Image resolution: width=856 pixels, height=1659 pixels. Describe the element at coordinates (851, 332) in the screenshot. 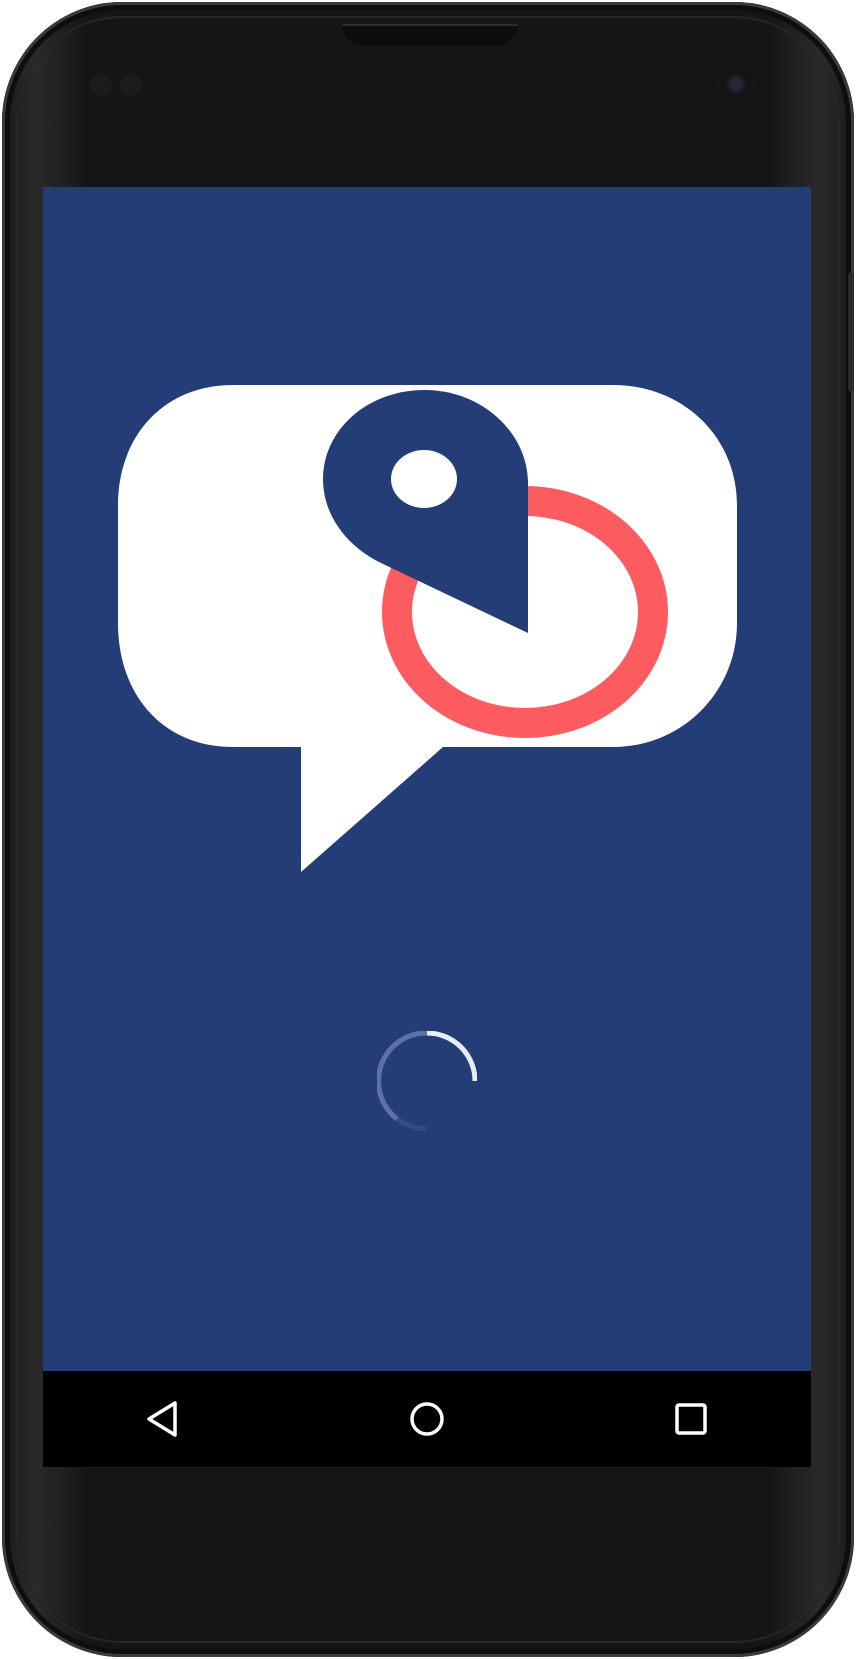

I see `power-button` at that location.